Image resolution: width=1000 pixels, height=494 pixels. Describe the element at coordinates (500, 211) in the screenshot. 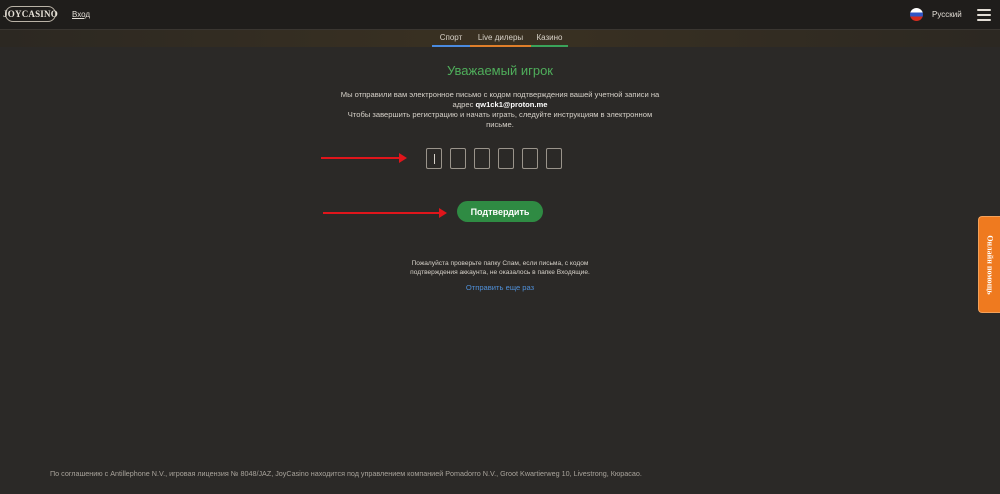

I see `confirm-button: Подтвердить` at that location.